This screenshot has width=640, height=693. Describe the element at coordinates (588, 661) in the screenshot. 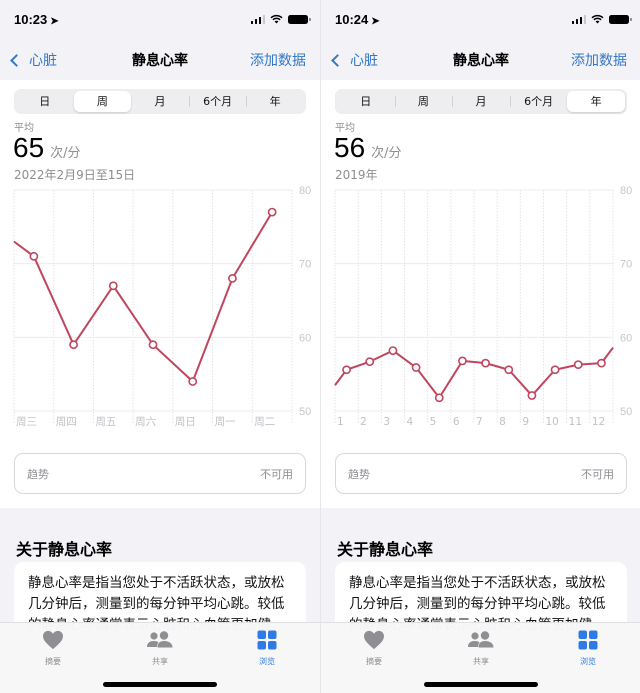

I see `tab-label: 浏览` at that location.